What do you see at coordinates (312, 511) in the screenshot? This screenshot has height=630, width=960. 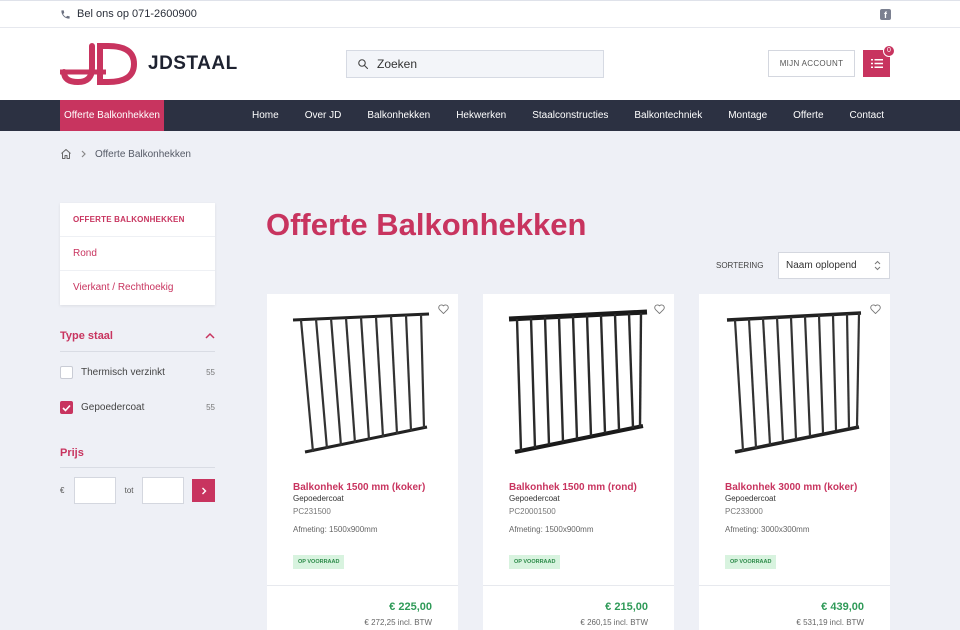 I see `product-code: PC231500` at bounding box center [312, 511].